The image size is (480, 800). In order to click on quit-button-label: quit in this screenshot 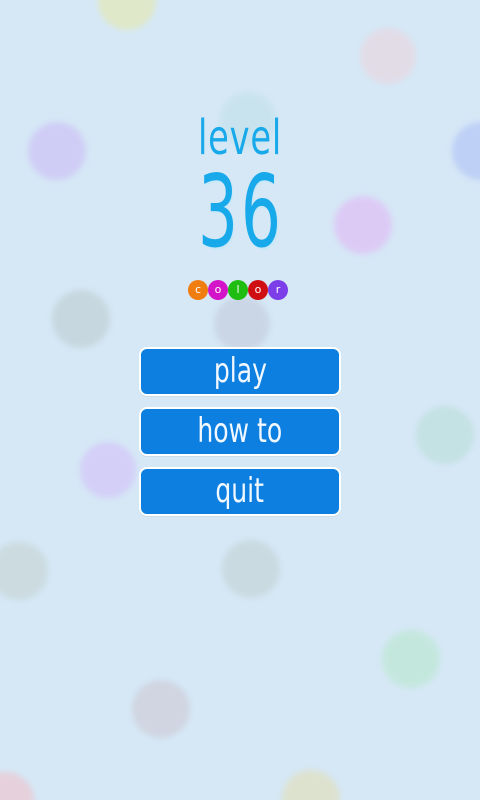, I will do `click(240, 491)`.